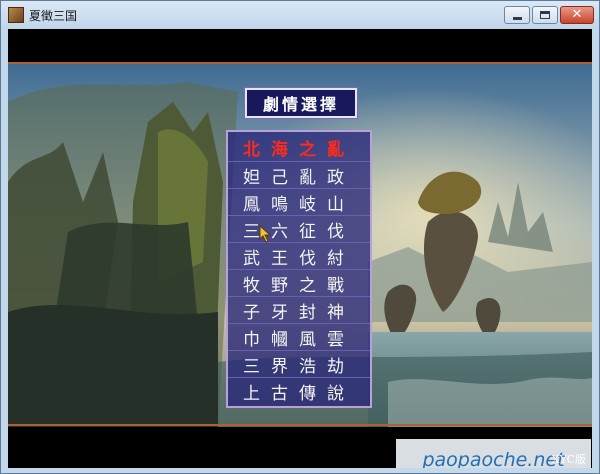 This screenshot has height=474, width=600. Describe the element at coordinates (517, 15) in the screenshot. I see `minimize-button` at that location.